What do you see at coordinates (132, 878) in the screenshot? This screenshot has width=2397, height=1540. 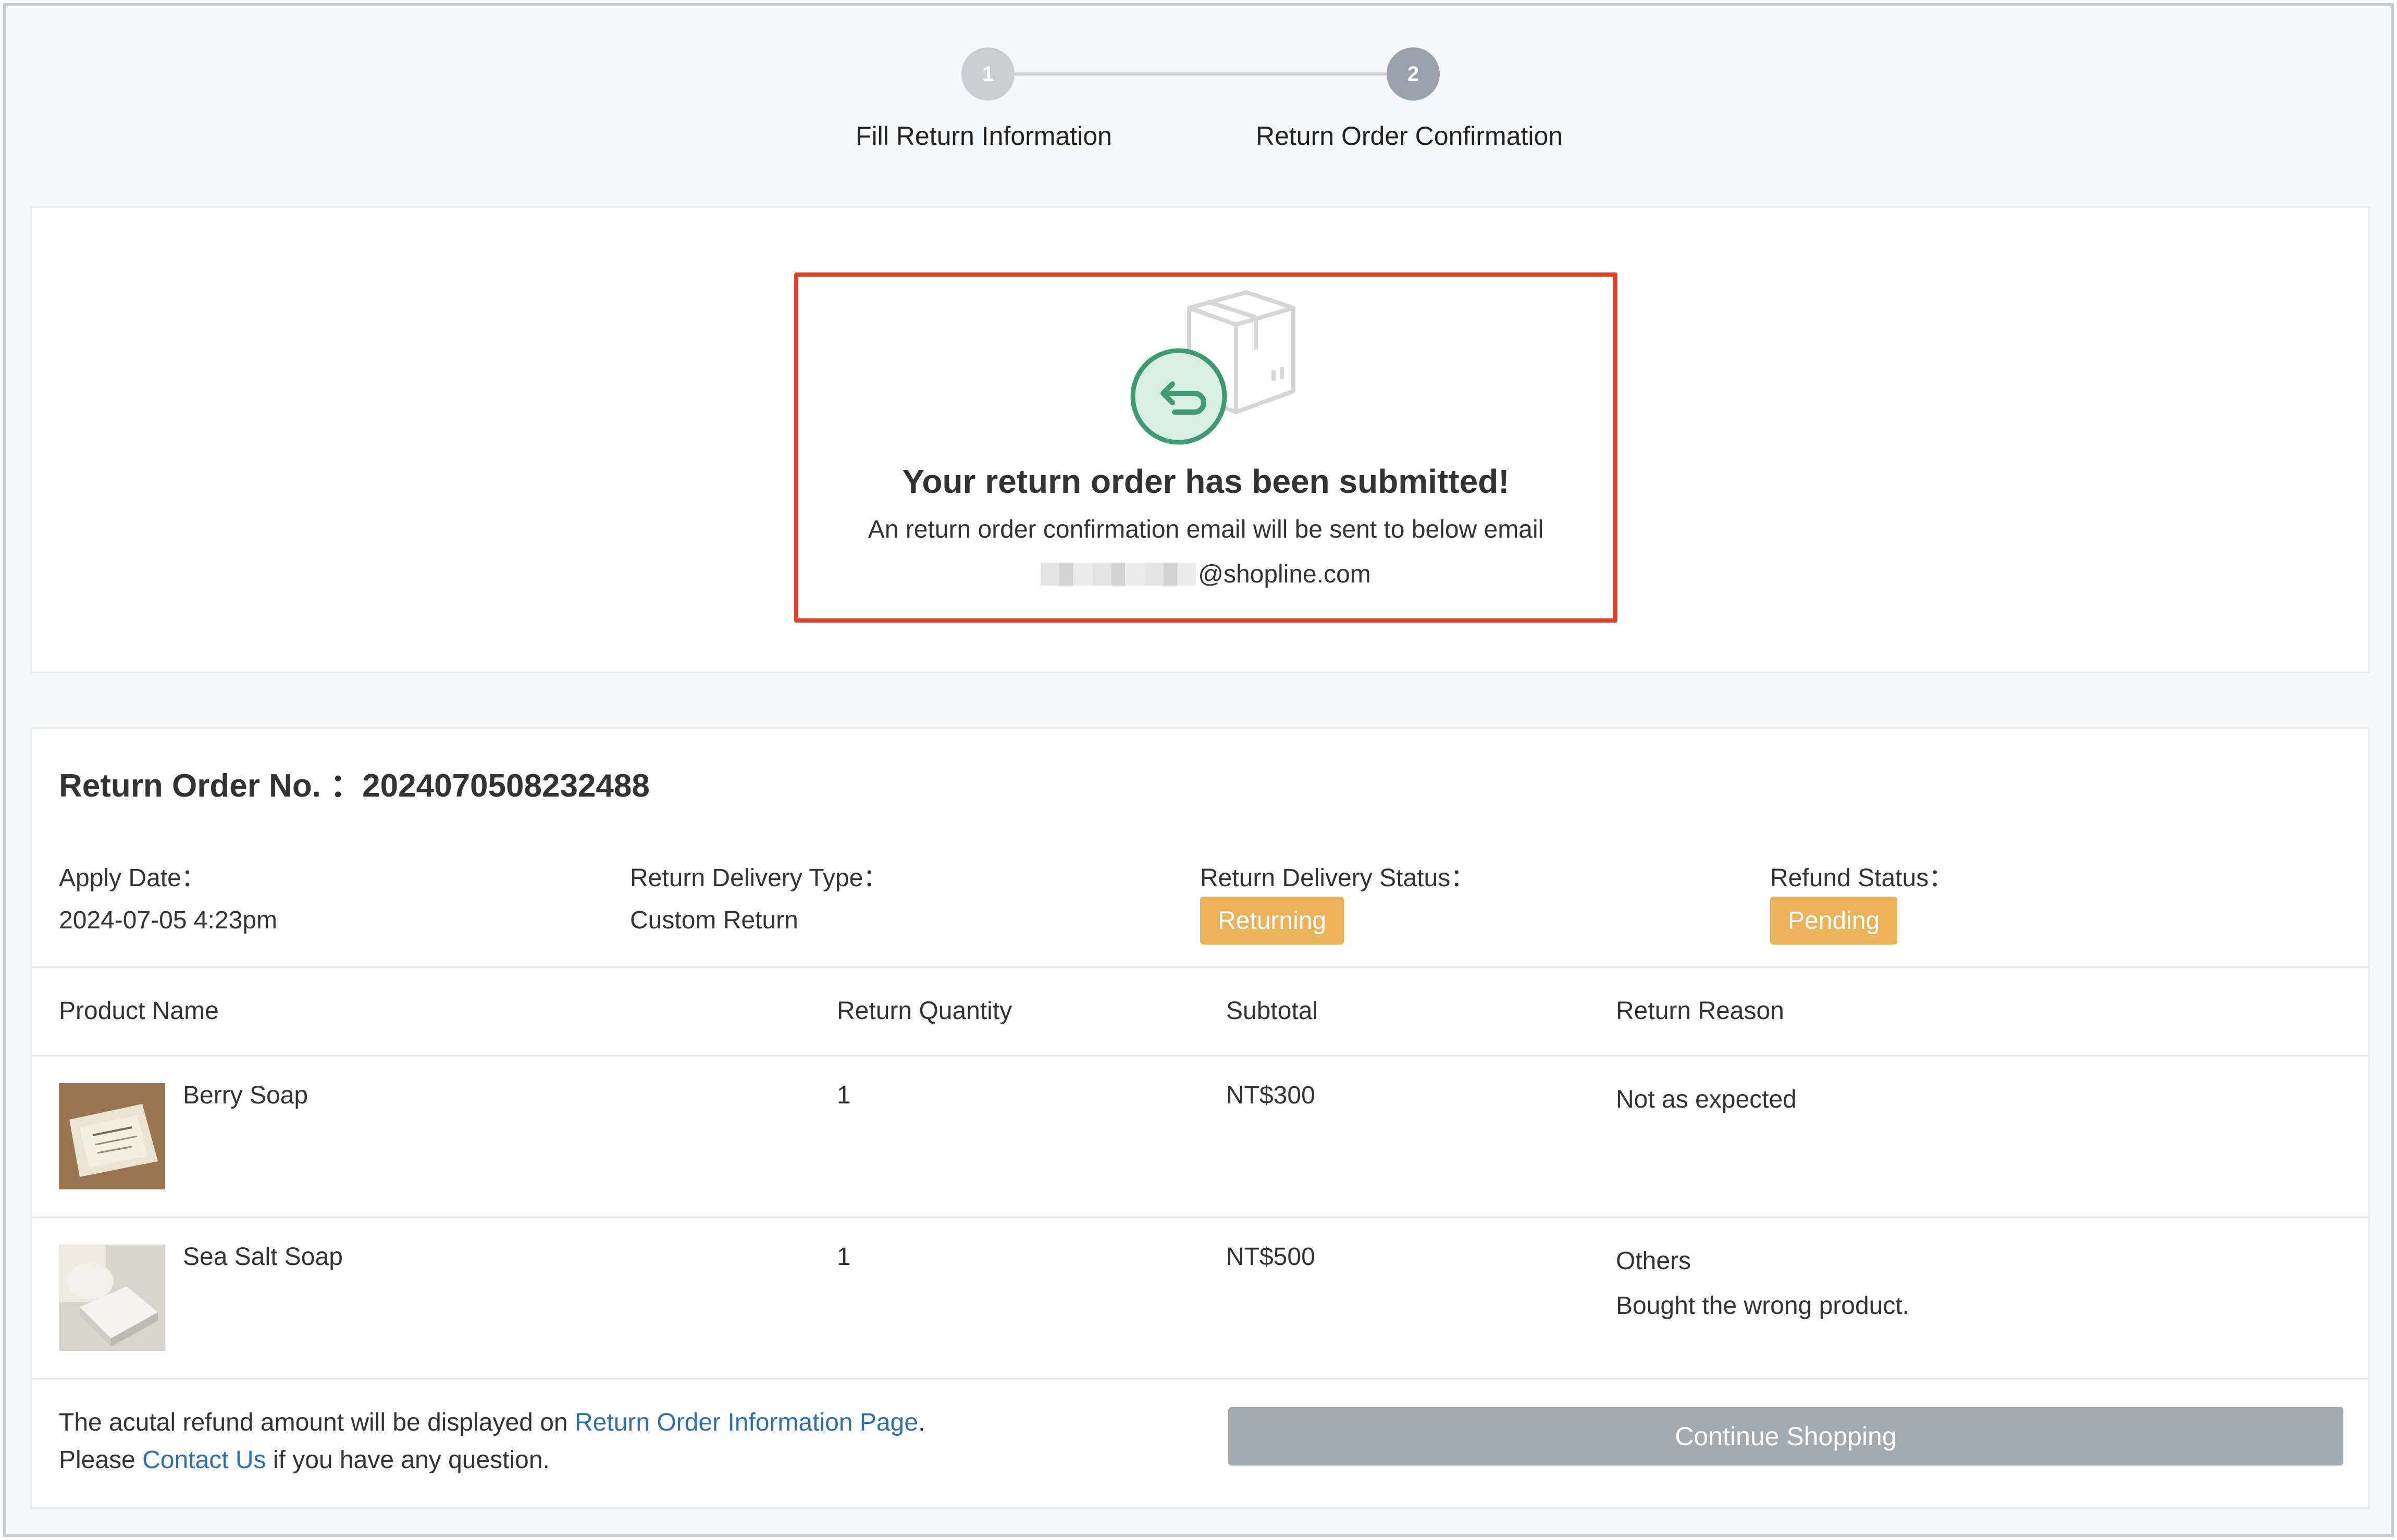 I see `apply-date-label: Apply Date：` at bounding box center [132, 878].